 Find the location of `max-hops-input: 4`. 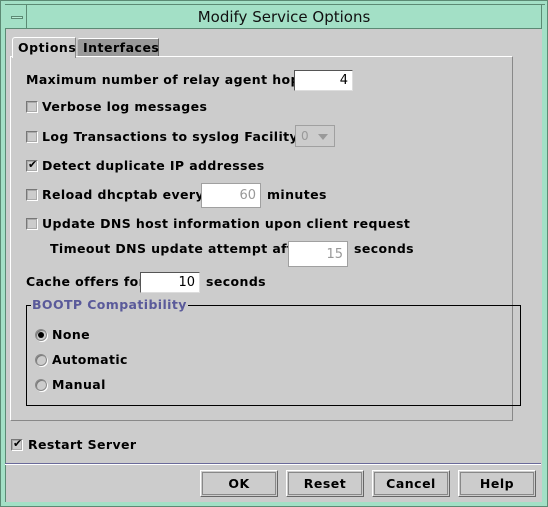

max-hops-input: 4 is located at coordinates (323, 80).